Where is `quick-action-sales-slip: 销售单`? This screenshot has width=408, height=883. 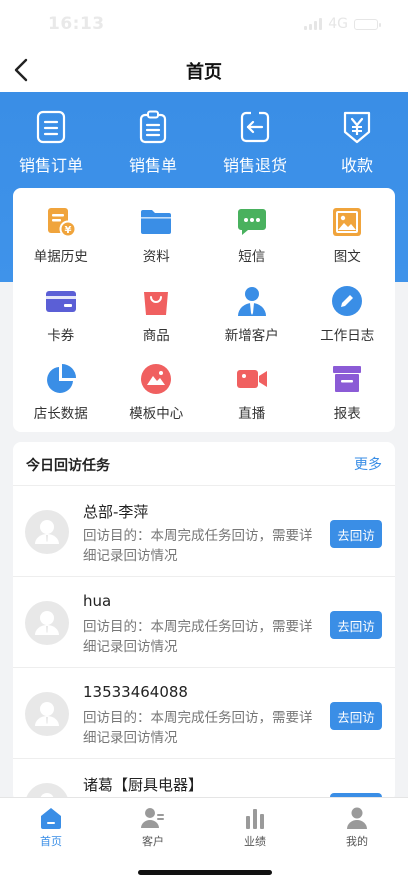 quick-action-sales-slip: 销售单 is located at coordinates (153, 143).